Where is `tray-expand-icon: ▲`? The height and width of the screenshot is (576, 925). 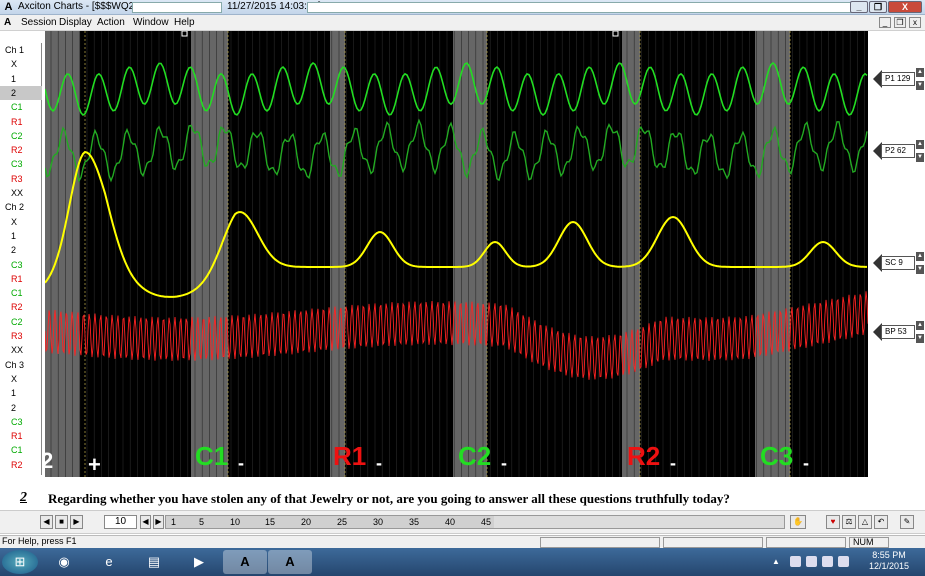 tray-expand-icon: ▲ is located at coordinates (777, 561).